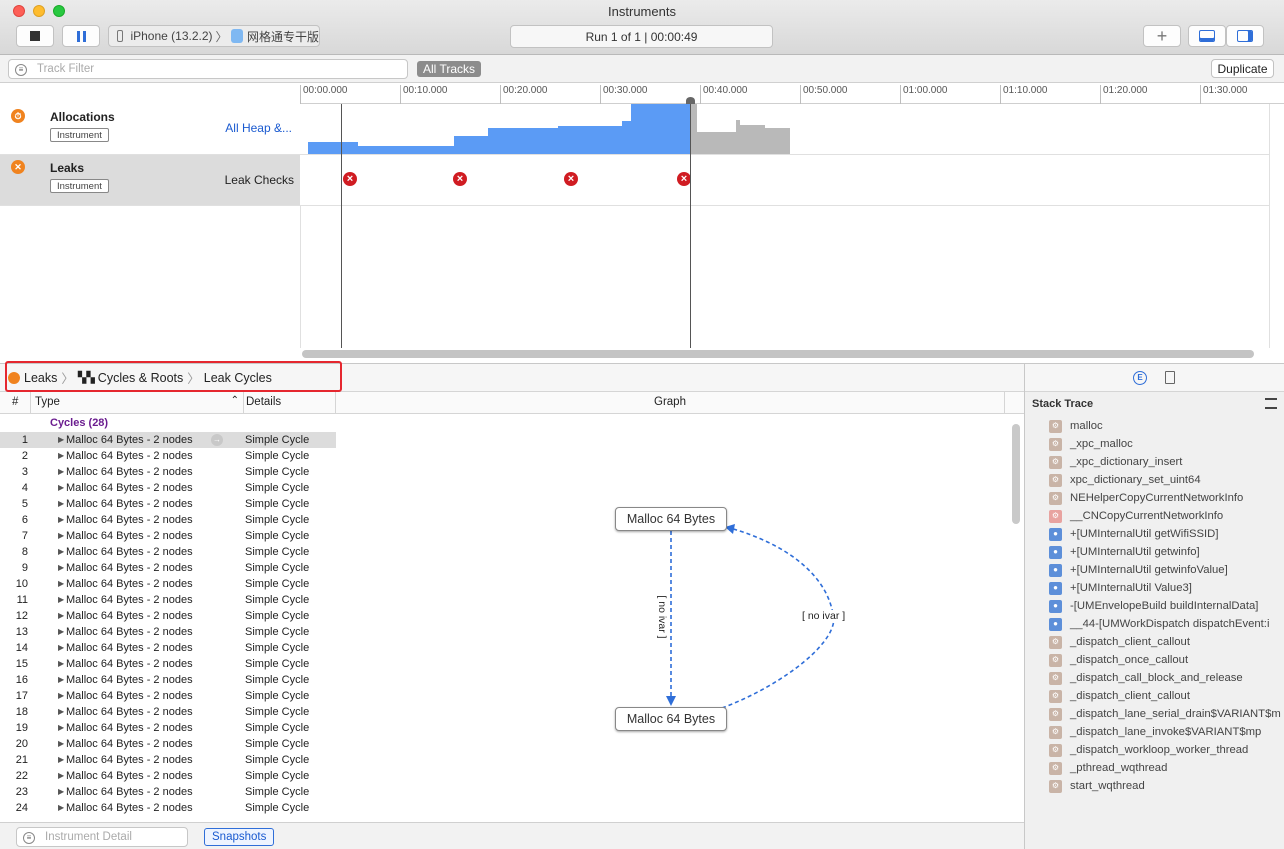  What do you see at coordinates (778, 354) in the screenshot?
I see `timeline-horizontal-scrollbar` at bounding box center [778, 354].